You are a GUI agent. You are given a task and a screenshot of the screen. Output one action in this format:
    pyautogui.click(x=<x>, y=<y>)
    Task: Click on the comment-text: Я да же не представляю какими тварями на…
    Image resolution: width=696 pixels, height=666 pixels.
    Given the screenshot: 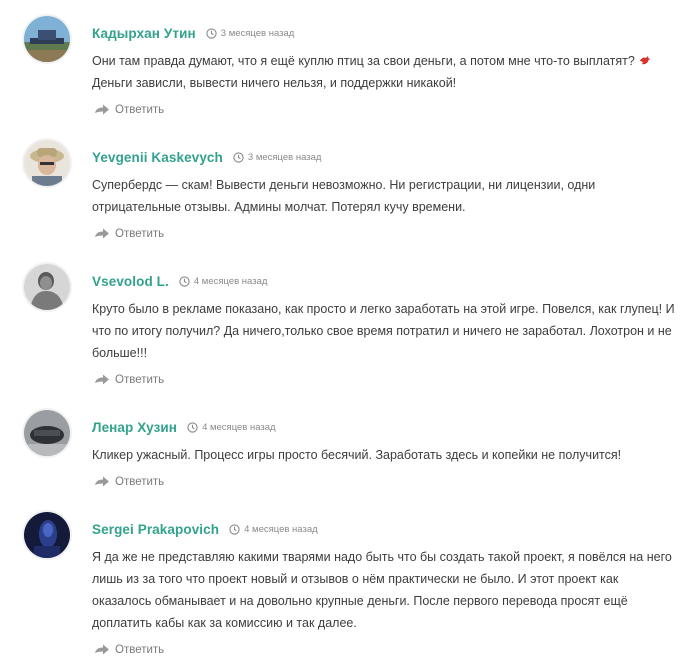 What is the action you would take?
    pyautogui.click(x=390, y=590)
    